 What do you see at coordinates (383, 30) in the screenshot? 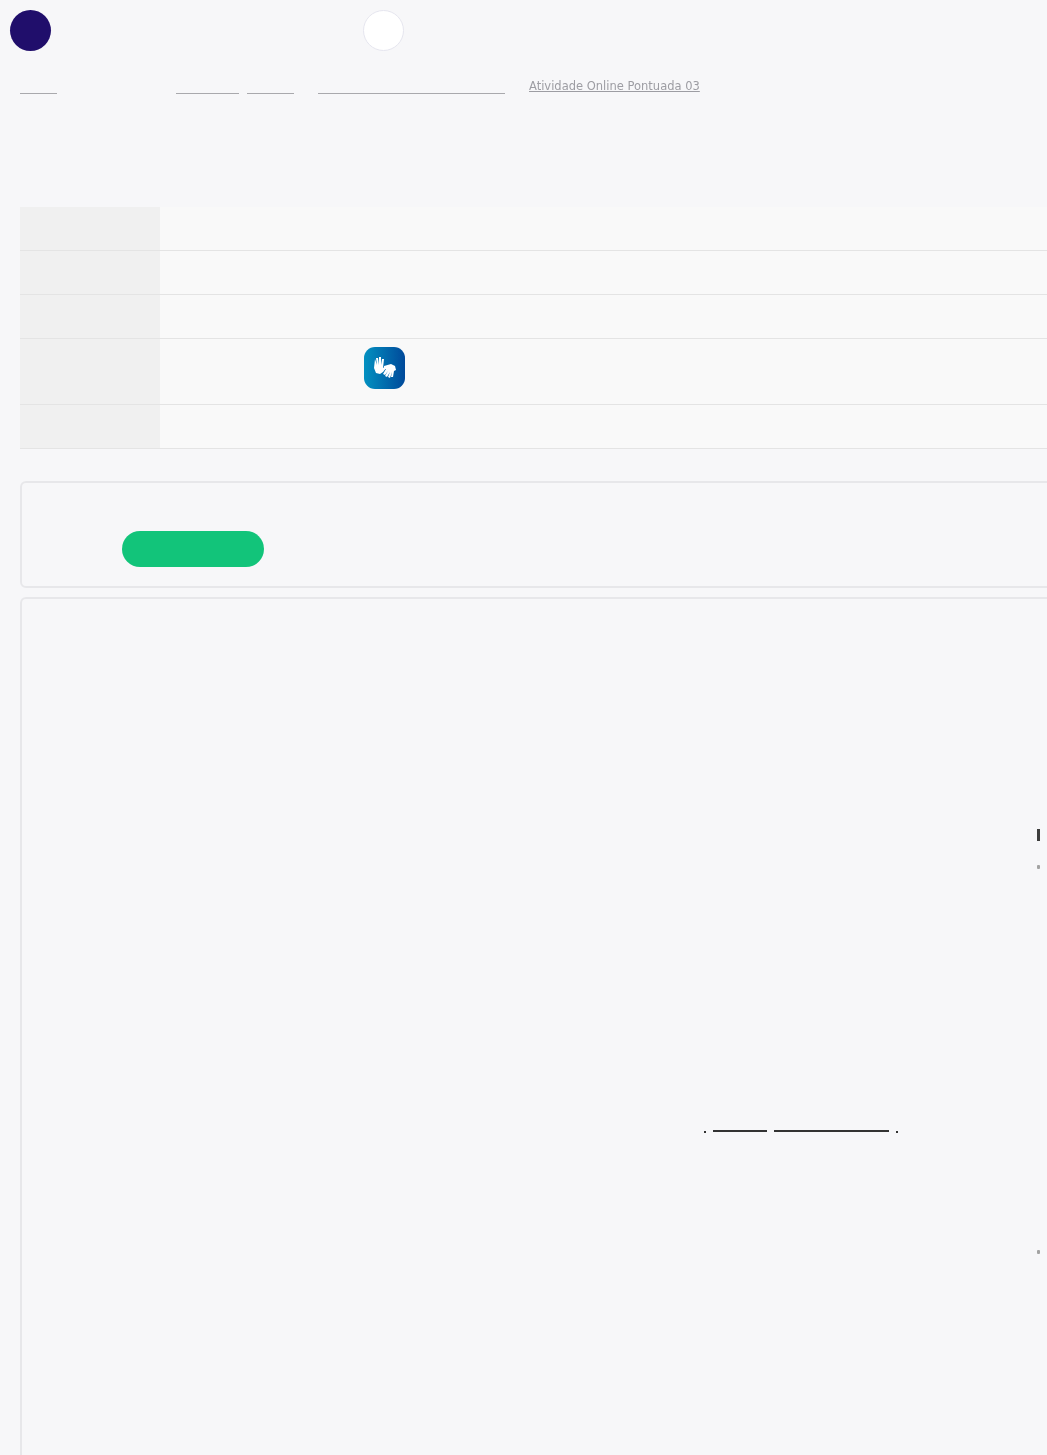
I see `round-button` at bounding box center [383, 30].